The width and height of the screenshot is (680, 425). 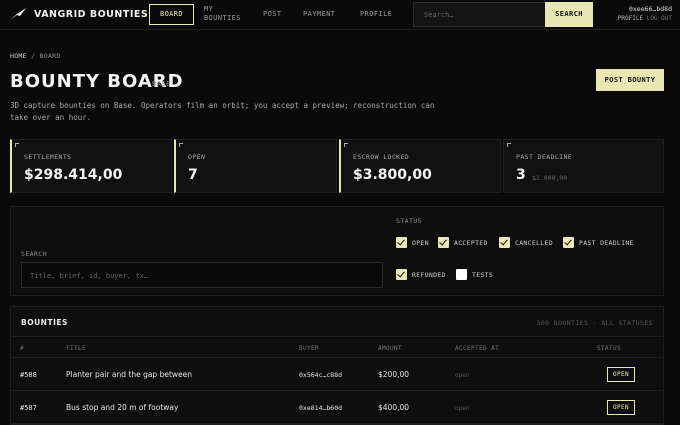 I want to click on column-header-id: #, so click(x=22, y=348).